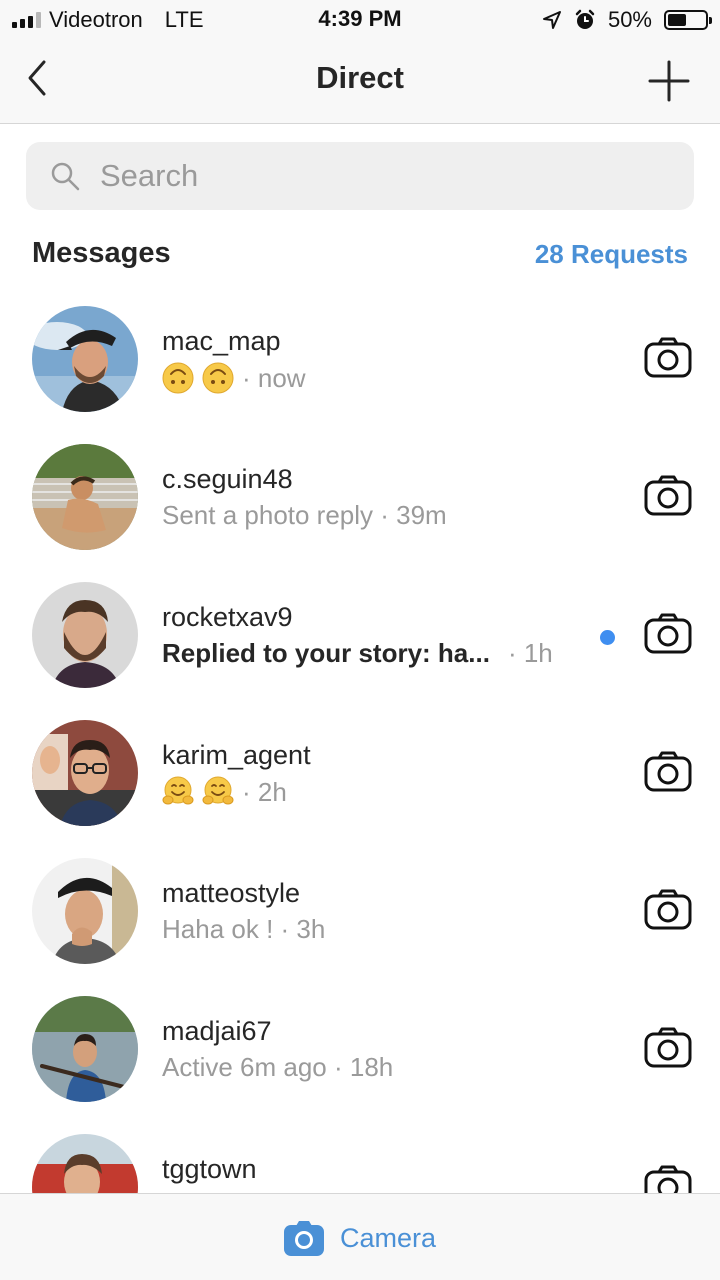 The width and height of the screenshot is (720, 1280). What do you see at coordinates (360, 20) in the screenshot?
I see `status-bar: Videotron LTE 4:39 PM 50%` at bounding box center [360, 20].